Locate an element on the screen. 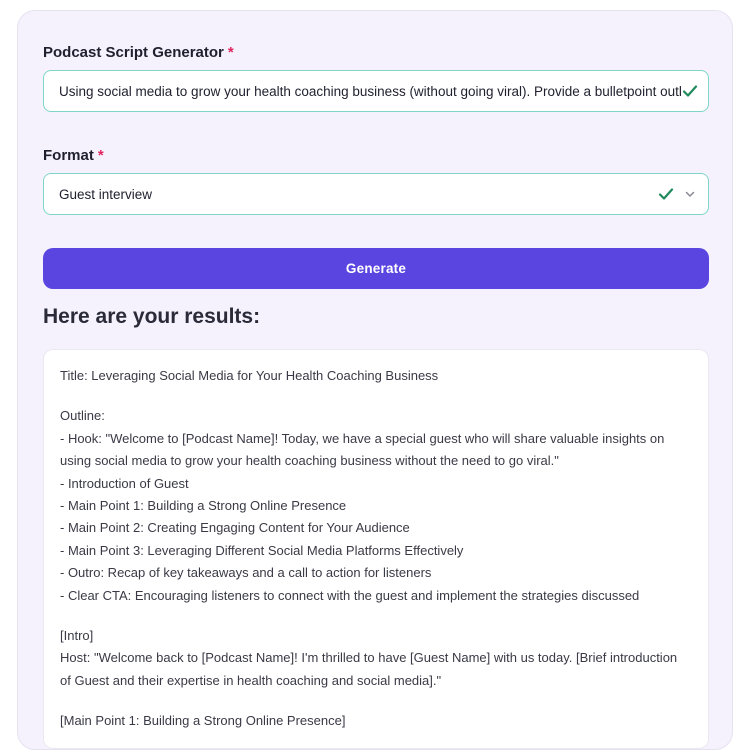  results-heading: Here are your results: is located at coordinates (152, 316).